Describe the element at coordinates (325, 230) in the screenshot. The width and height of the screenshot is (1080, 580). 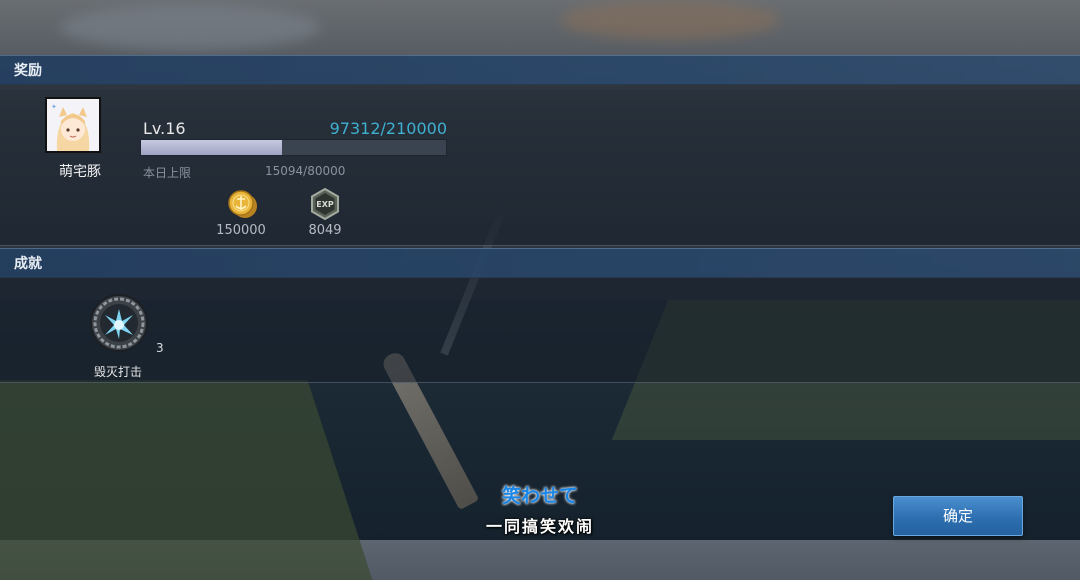
I see `reward-exp-value: 8049` at that location.